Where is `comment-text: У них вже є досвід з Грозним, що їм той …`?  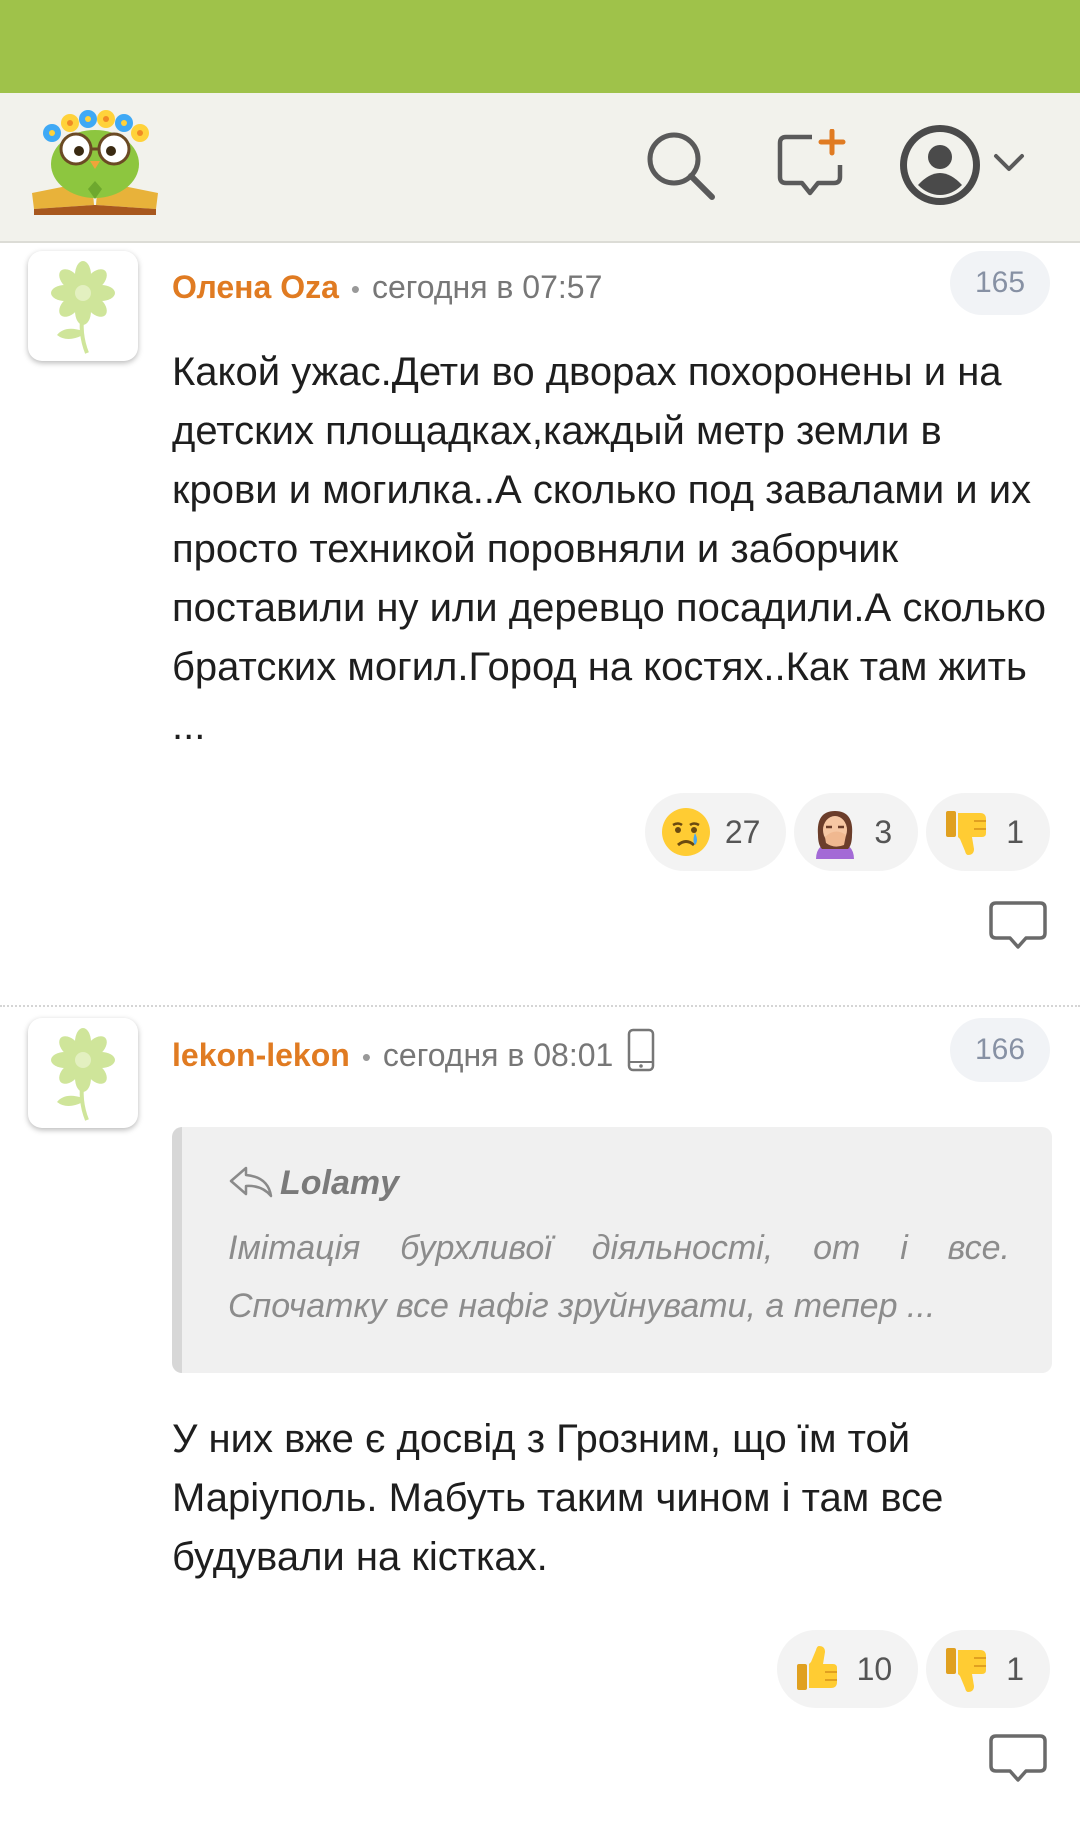 comment-text: У них вже є досвід з Грозним, що їм той … is located at coordinates (558, 1498).